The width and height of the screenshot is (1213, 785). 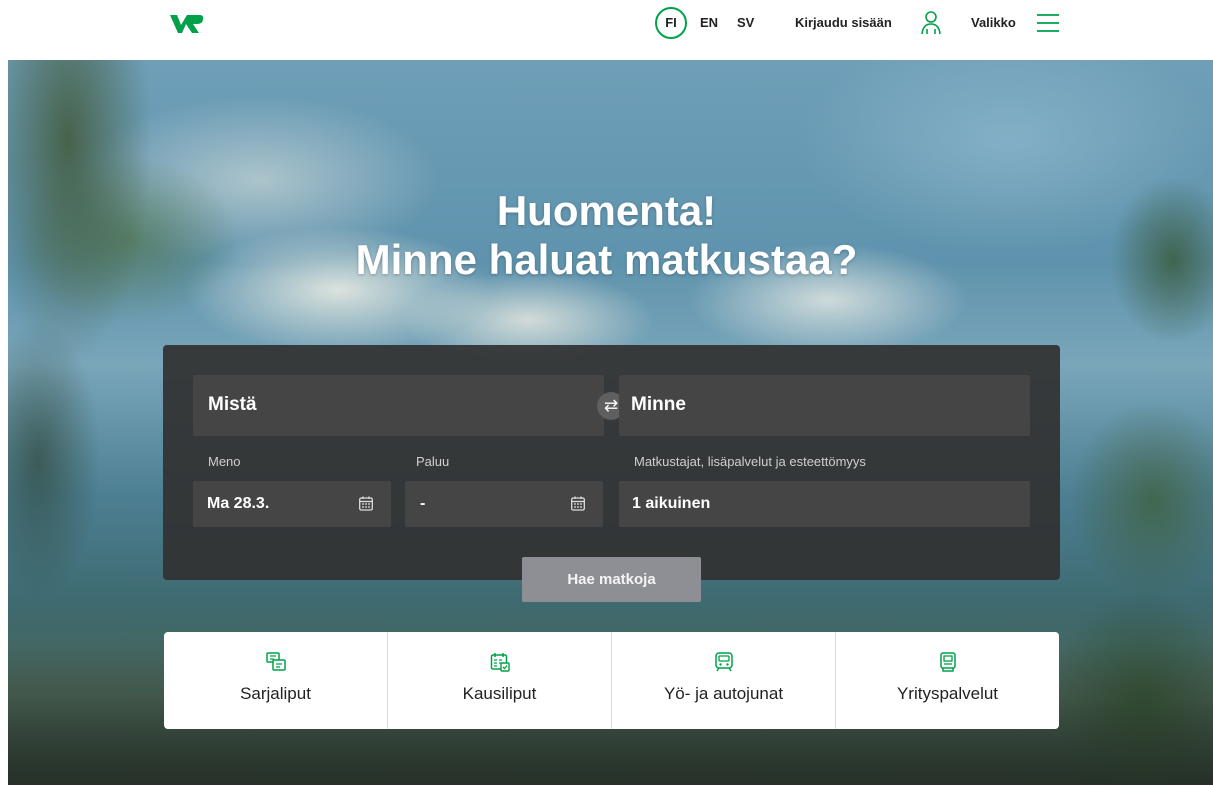 What do you see at coordinates (724, 680) in the screenshot?
I see `quick-link-yo-ja-autojunat: Yö- ja autojunat` at bounding box center [724, 680].